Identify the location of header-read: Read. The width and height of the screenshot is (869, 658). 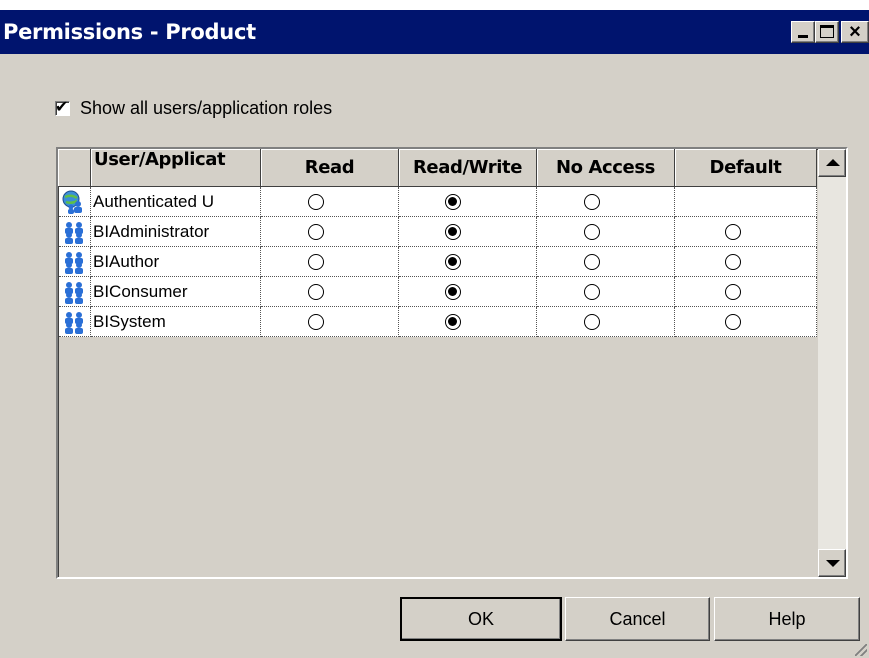
(330, 168).